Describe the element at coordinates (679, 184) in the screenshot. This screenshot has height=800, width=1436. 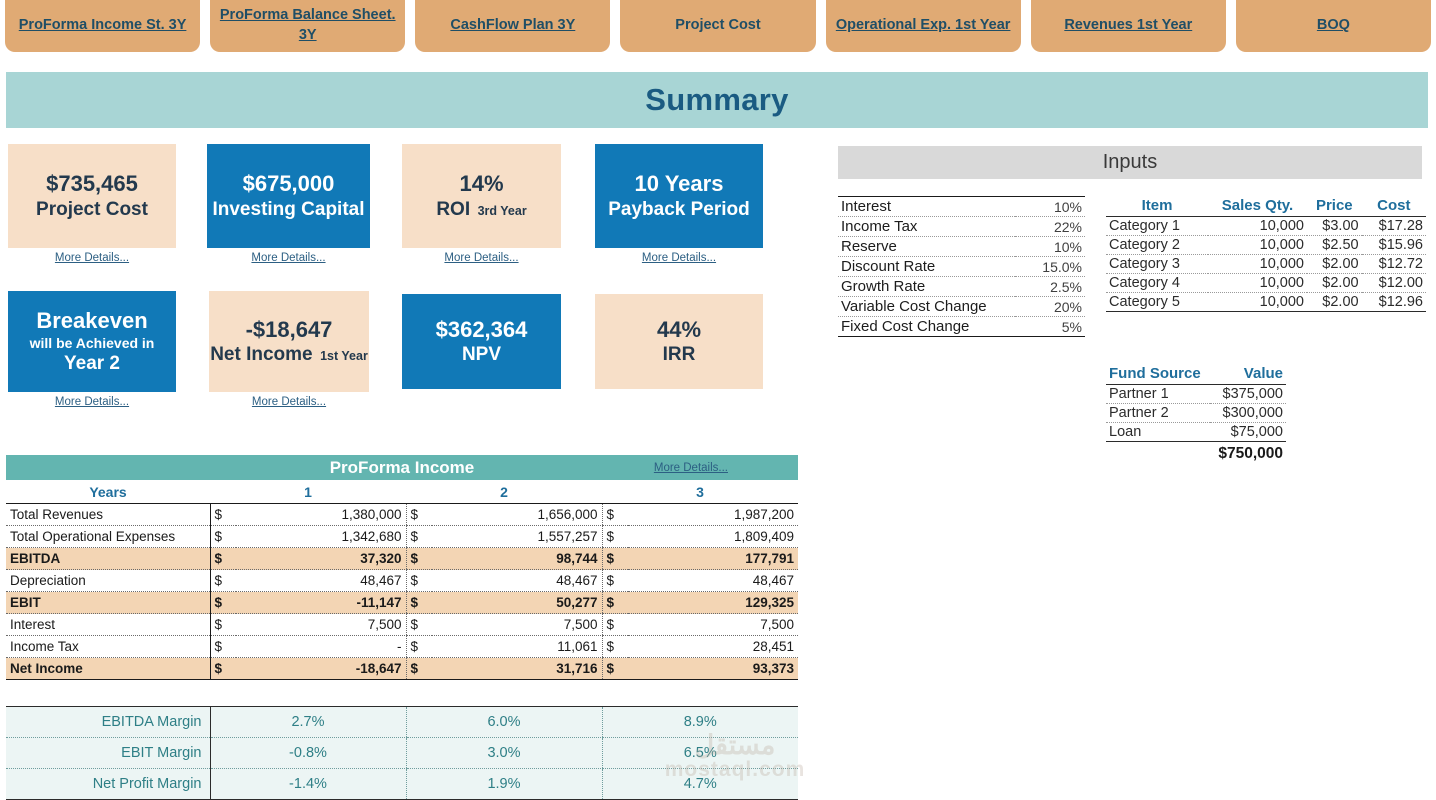
I see `kpi-value: 10 Years` at that location.